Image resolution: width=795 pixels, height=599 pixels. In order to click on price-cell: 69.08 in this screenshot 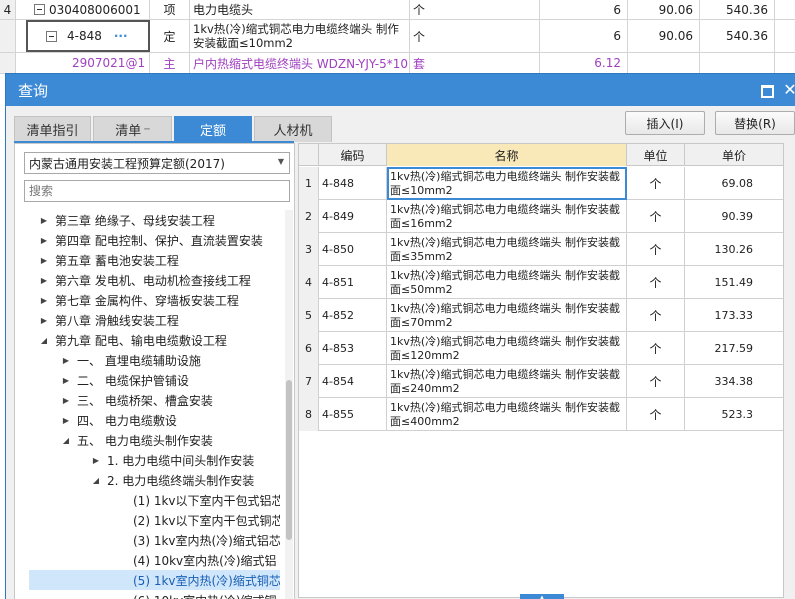, I will do `click(734, 183)`.